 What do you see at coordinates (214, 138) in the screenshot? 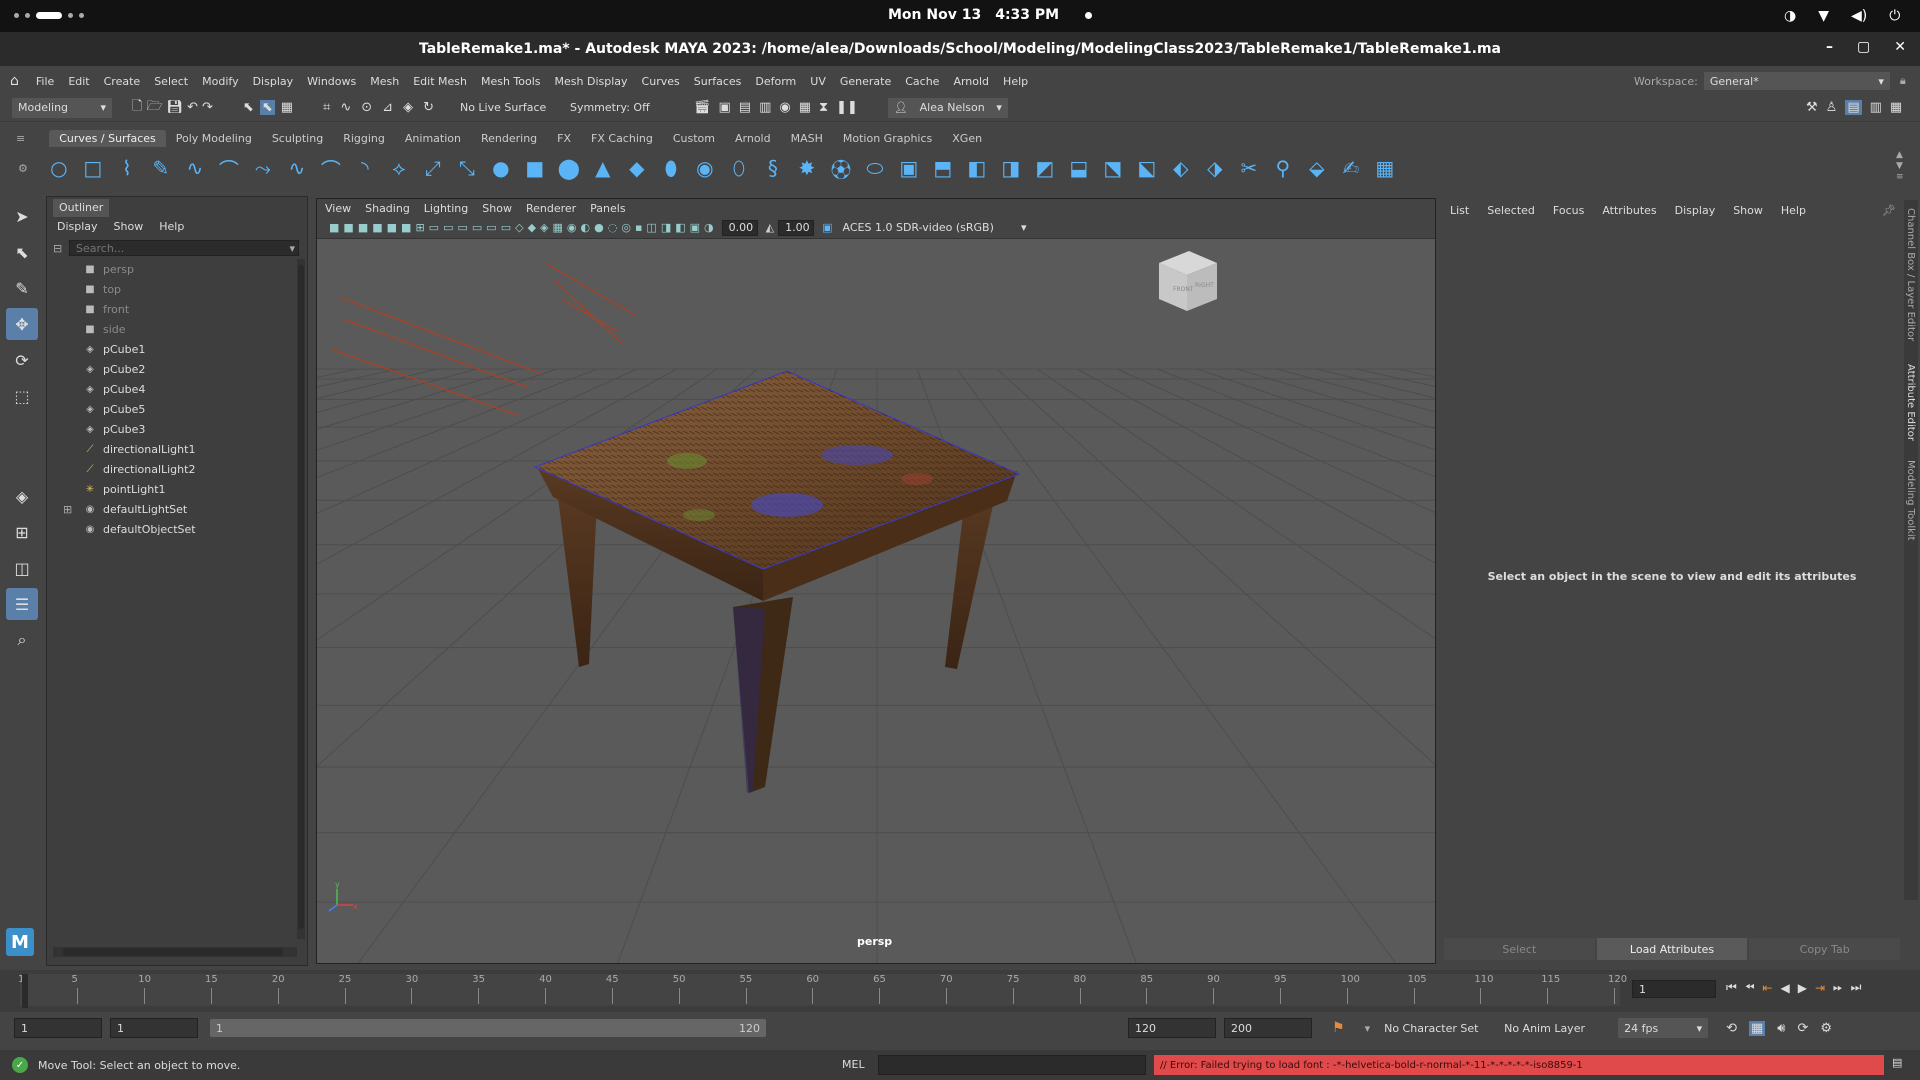
I see `shelf-tab-poly-modeling: Poly Modeling` at bounding box center [214, 138].